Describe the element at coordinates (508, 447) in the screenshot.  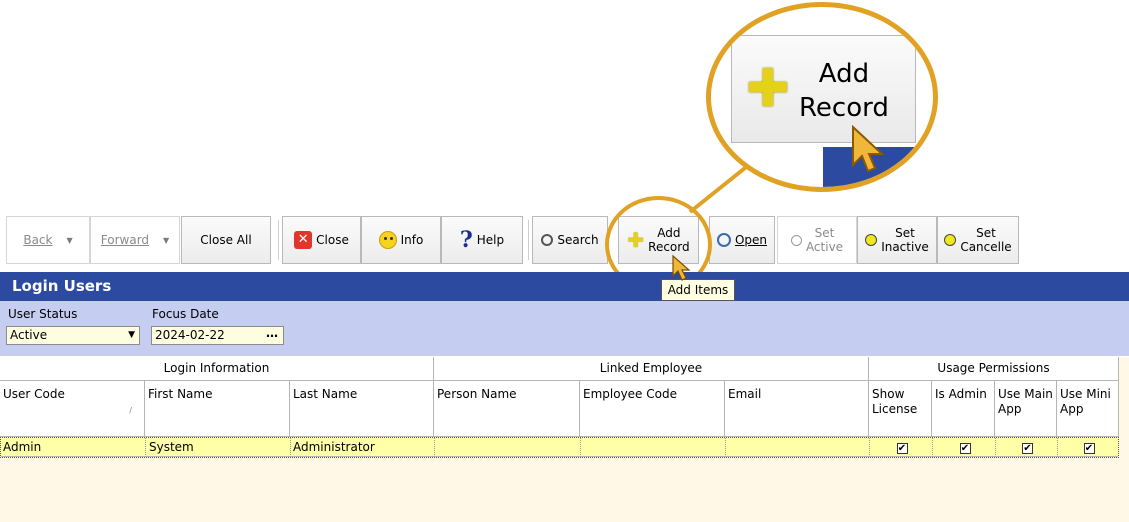
I see `cell-person-name` at that location.